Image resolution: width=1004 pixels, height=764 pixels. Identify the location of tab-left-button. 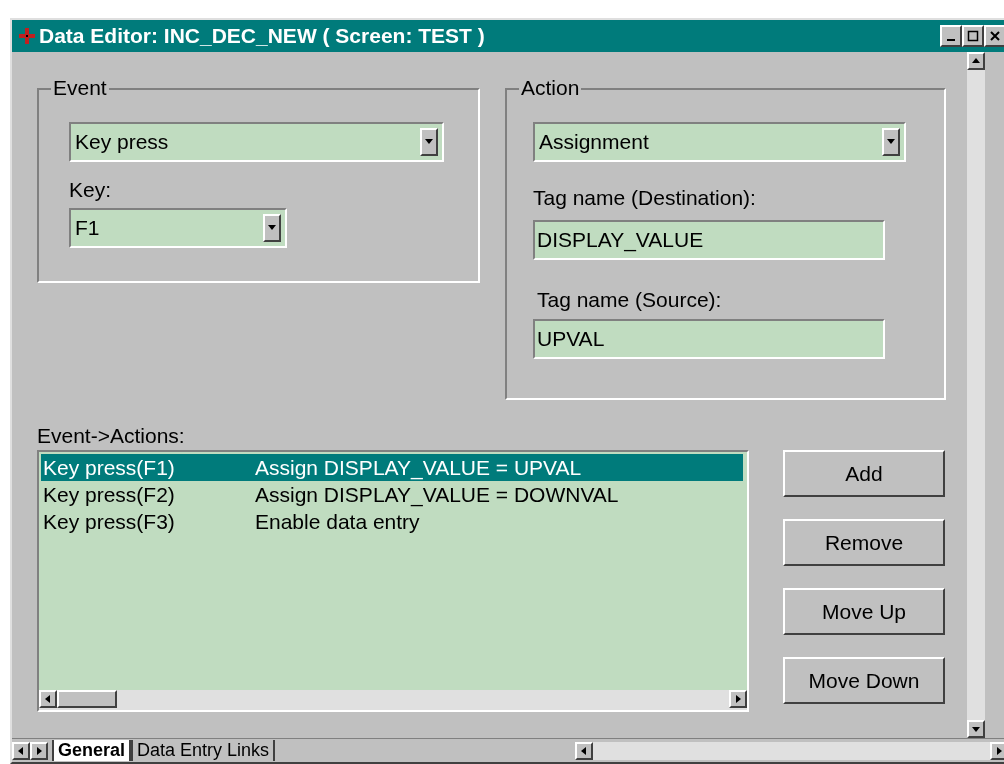
(21, 750).